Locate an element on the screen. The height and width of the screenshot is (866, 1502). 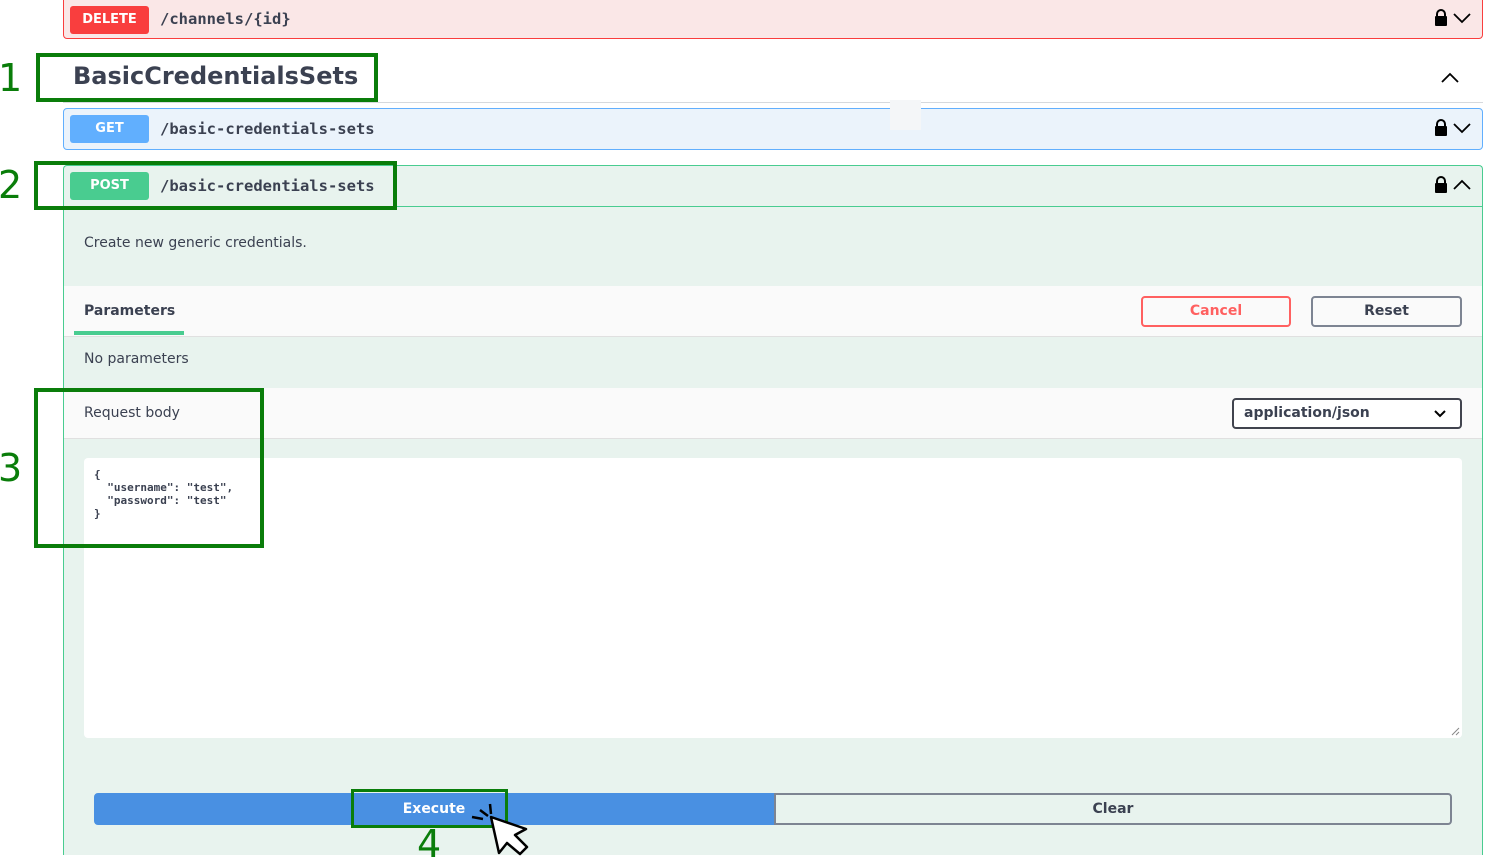
annotation-label-3: 3 is located at coordinates (11, 468).